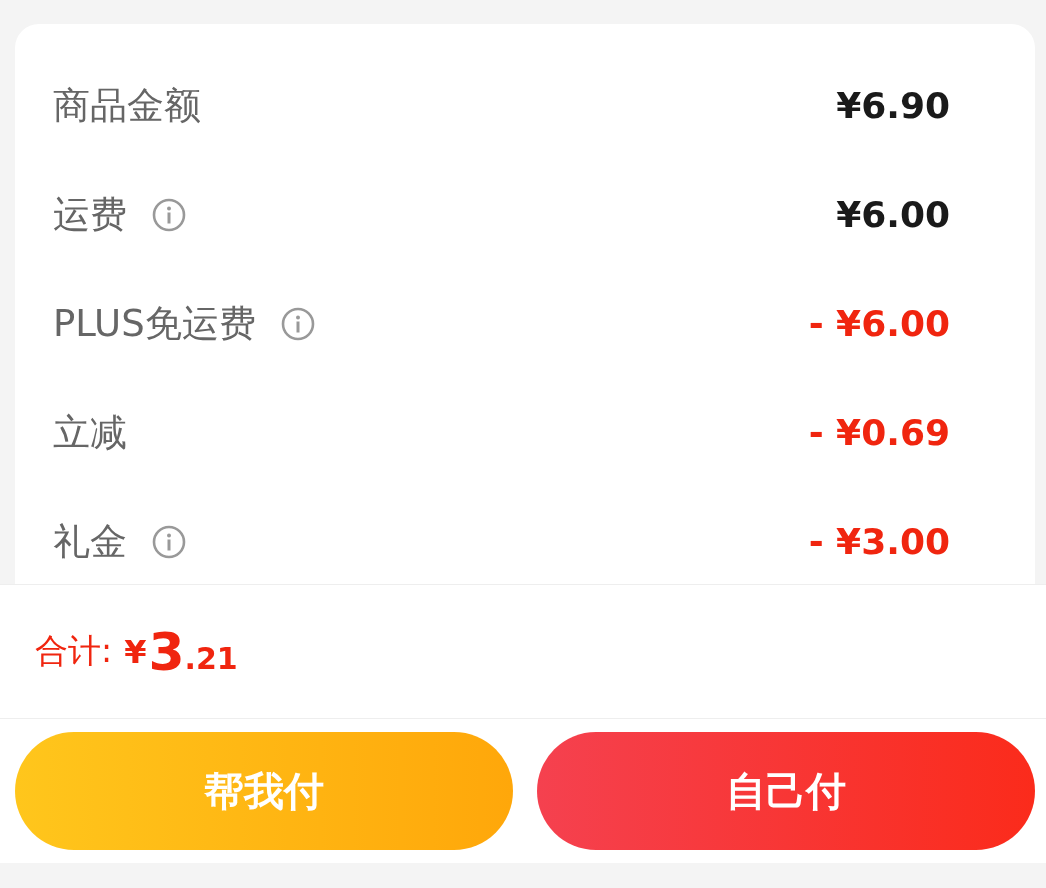  What do you see at coordinates (135, 651) in the screenshot?
I see `currency-symbol: ¥` at bounding box center [135, 651].